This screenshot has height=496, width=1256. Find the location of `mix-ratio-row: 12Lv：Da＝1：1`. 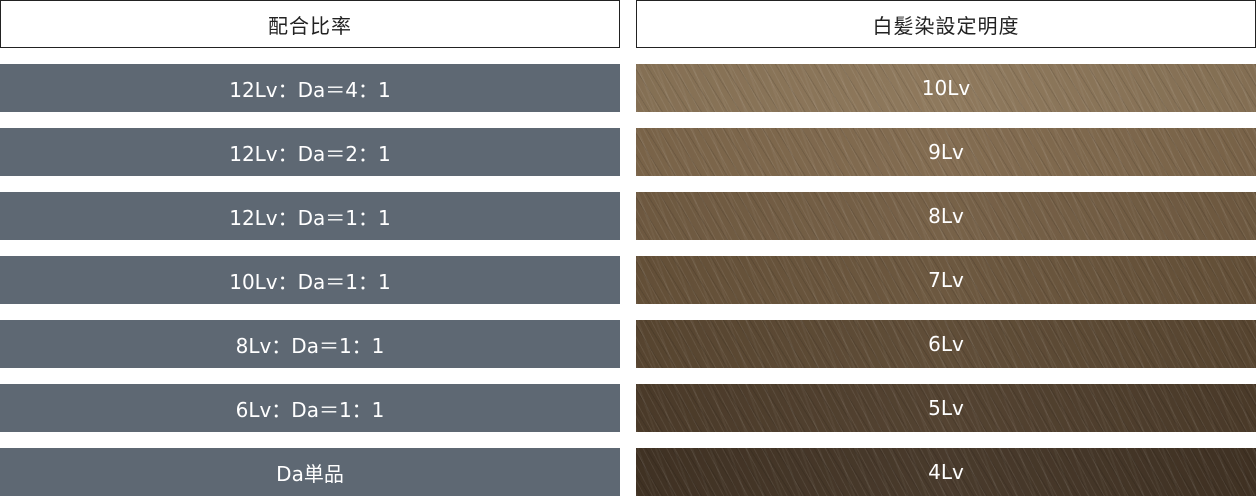

mix-ratio-row: 12Lv：Da＝1：1 is located at coordinates (310, 216).